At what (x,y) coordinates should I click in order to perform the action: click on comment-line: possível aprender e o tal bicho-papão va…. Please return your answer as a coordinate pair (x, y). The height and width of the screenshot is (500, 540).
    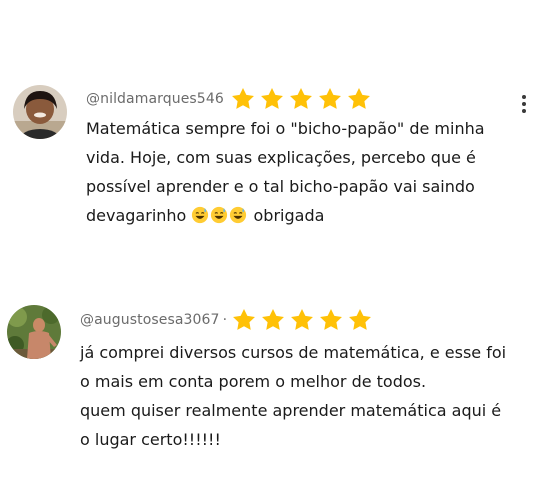
    Looking at the image, I should click on (280, 186).